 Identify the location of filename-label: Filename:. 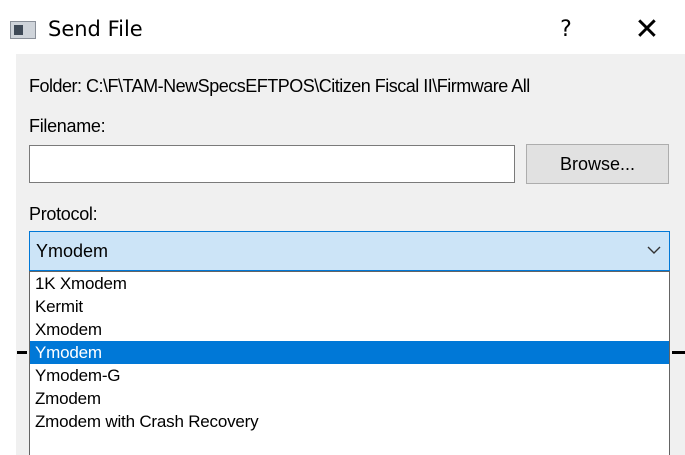
(67, 126).